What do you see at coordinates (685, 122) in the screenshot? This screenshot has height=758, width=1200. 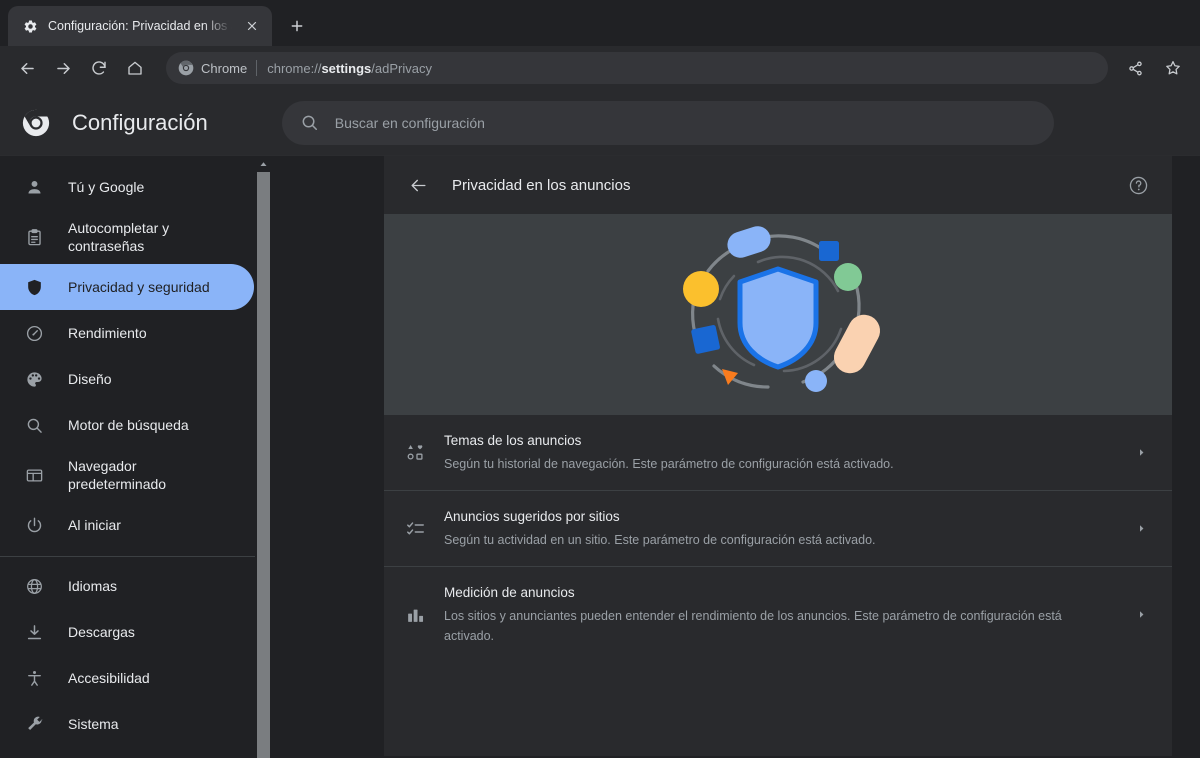 I see `search-field` at bounding box center [685, 122].